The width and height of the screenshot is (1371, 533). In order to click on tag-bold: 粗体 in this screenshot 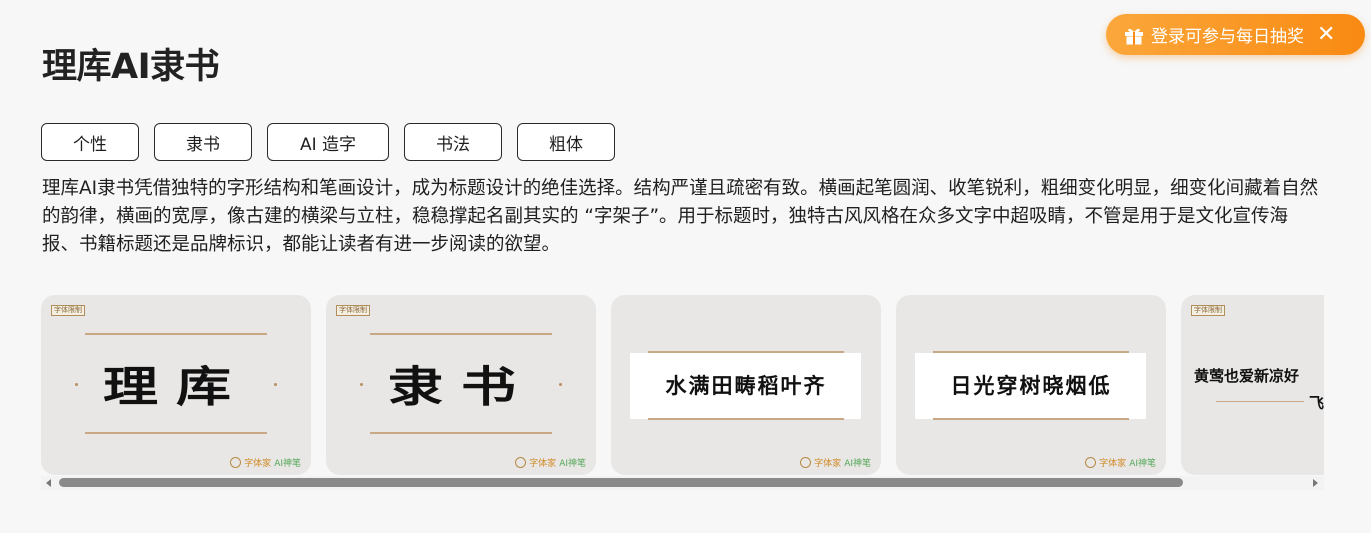, I will do `click(566, 142)`.